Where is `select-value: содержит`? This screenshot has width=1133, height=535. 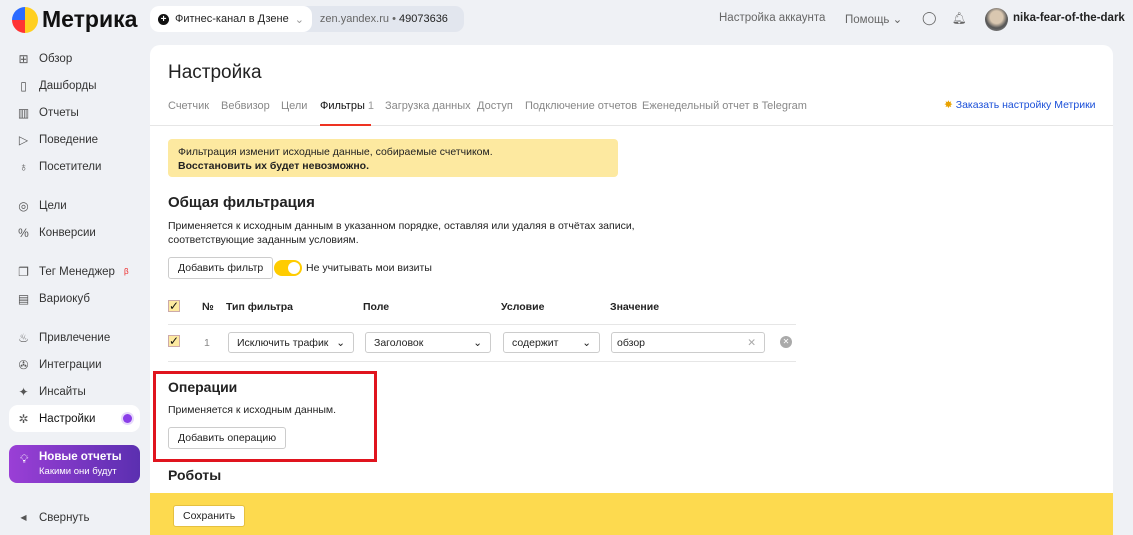 select-value: содержит is located at coordinates (535, 343).